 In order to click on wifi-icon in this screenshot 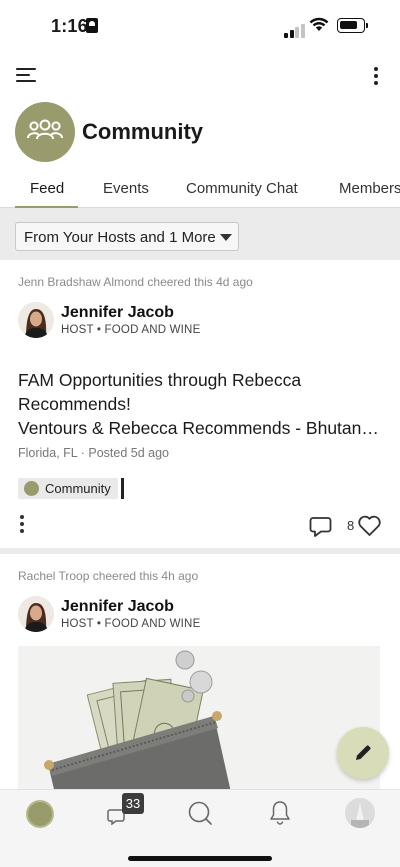, I will do `click(319, 24)`.